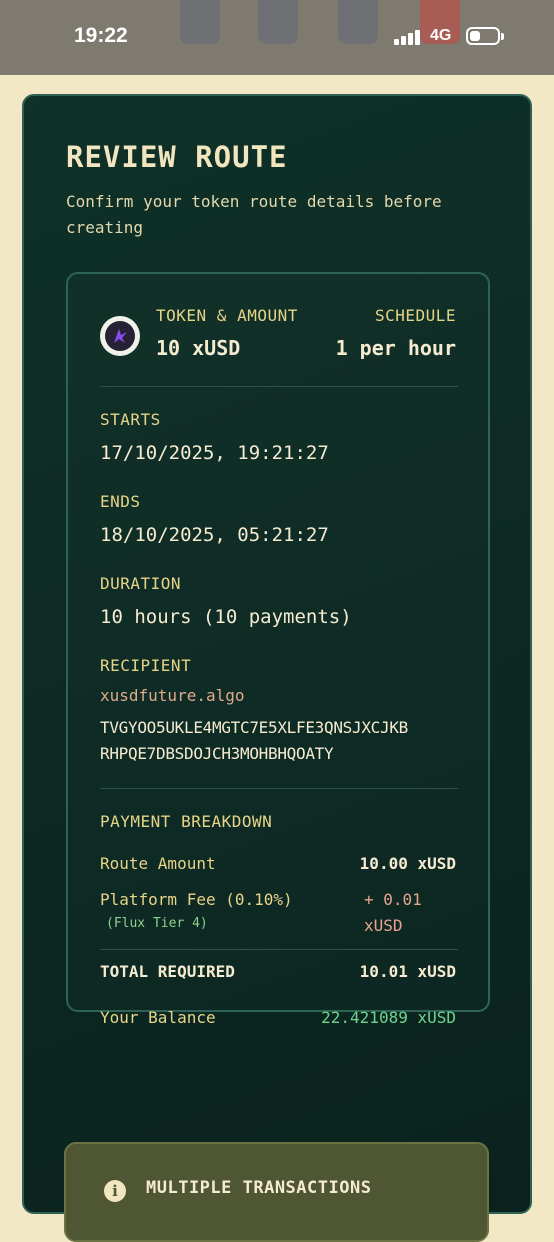 Image resolution: width=554 pixels, height=1242 pixels. What do you see at coordinates (217, 753) in the screenshot?
I see `recipient-address-line-2: RHPQE7DBSDOJCH3MOHBHQOATY` at bounding box center [217, 753].